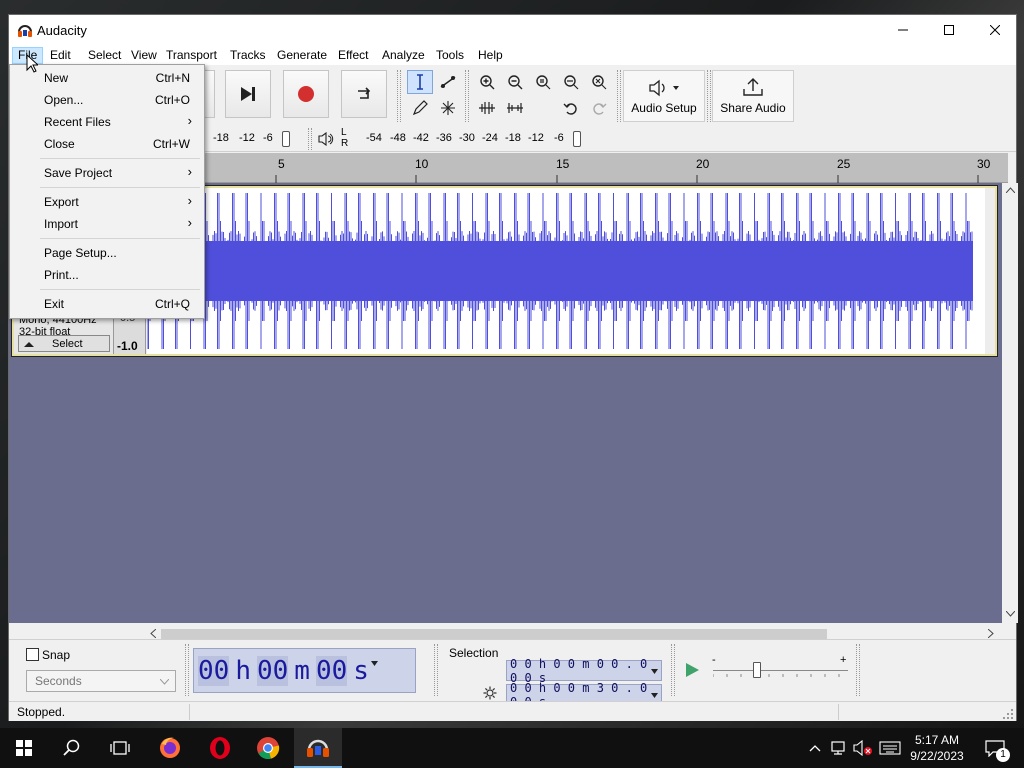  I want to click on resize-grip-icon, so click(1008, 714).